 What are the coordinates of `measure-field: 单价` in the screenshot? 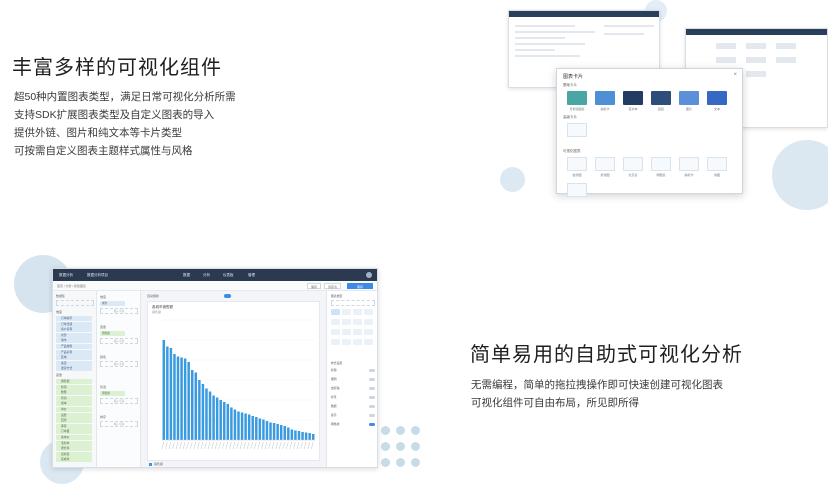 It's located at (74, 409).